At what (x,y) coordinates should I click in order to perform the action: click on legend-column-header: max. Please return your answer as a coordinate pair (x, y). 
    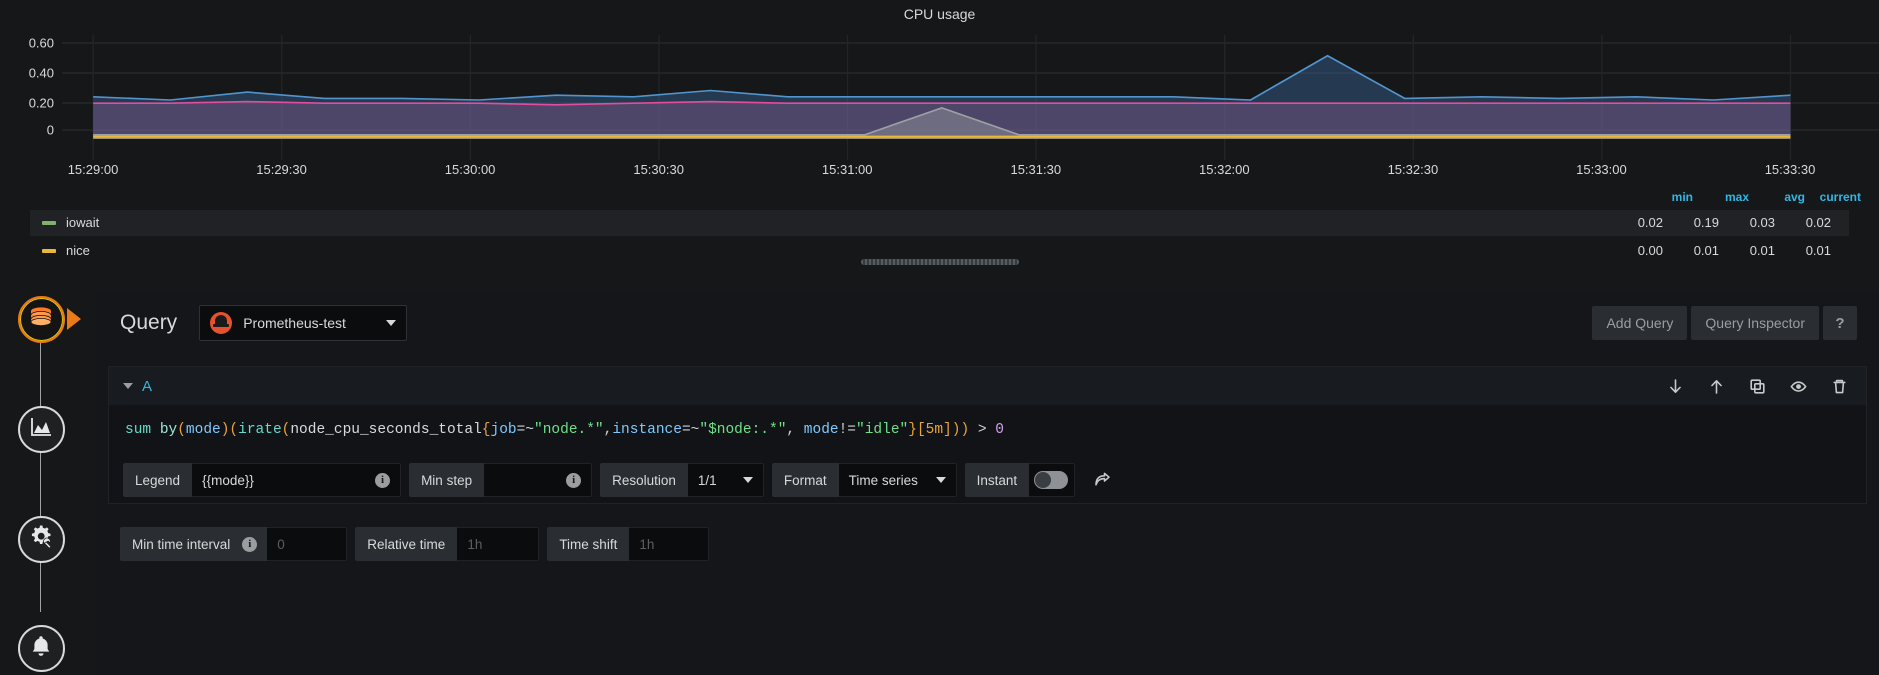
    Looking at the image, I should click on (1721, 197).